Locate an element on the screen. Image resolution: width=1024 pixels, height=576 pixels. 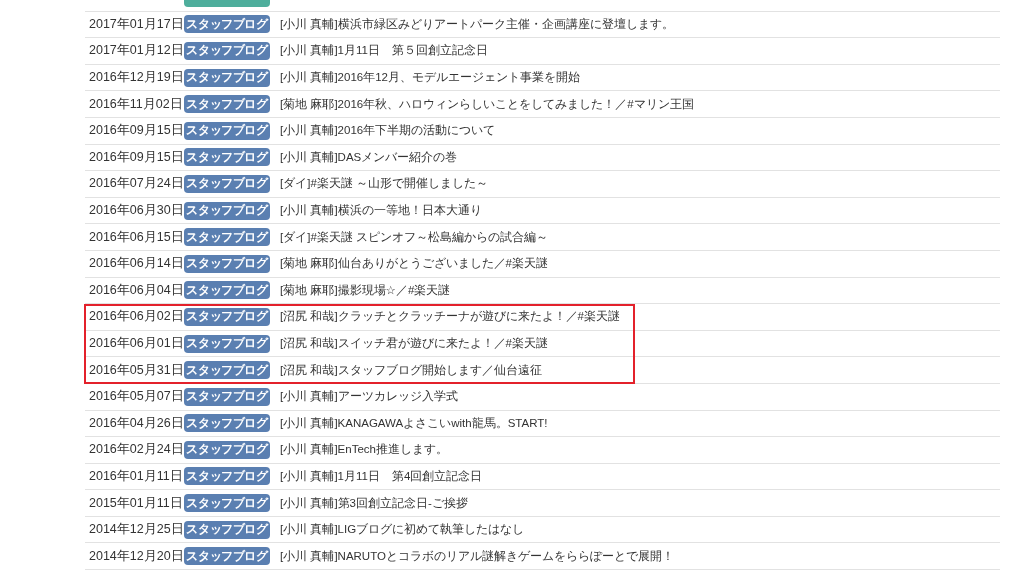
entry-date: 2016年06月02日 is located at coordinates (136, 317).